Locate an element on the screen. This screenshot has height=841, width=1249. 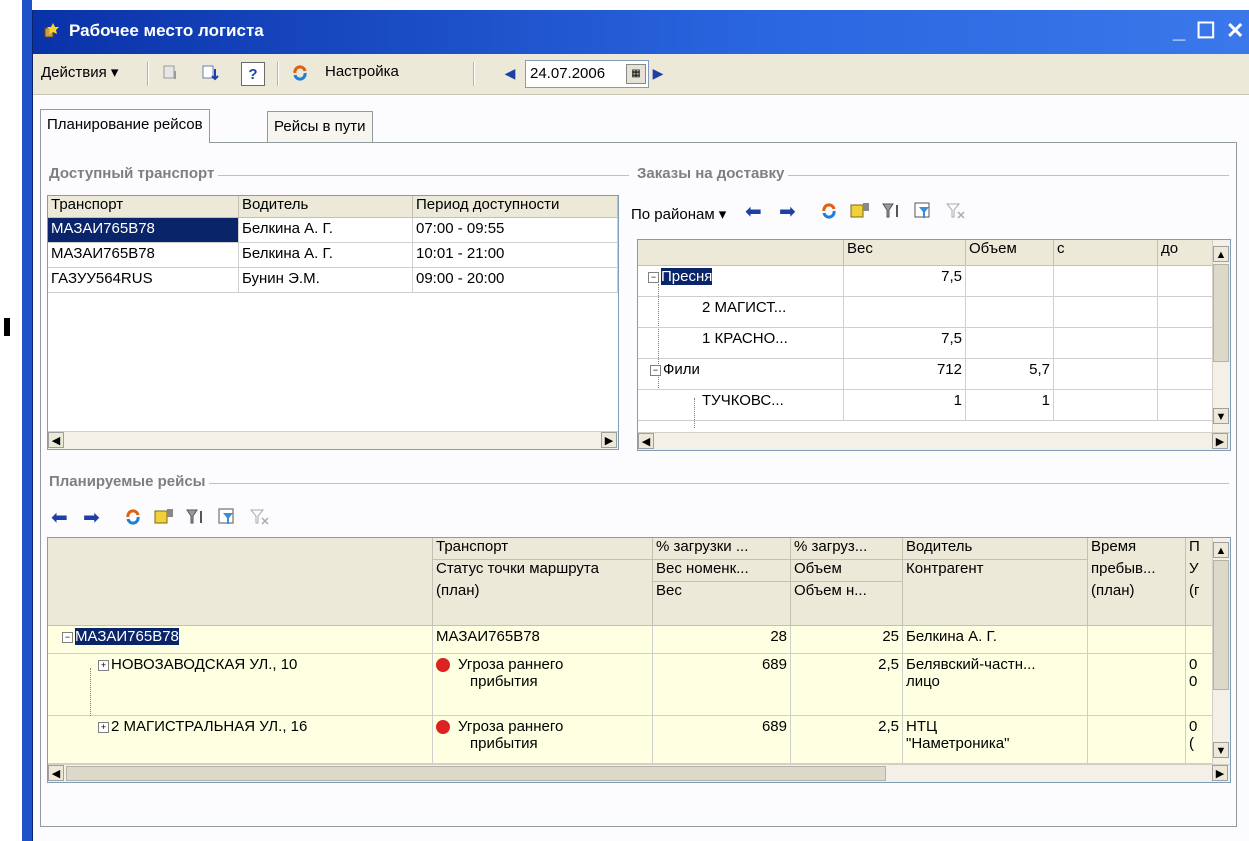
column-header: Статус точки маршрута is located at coordinates (543, 571).